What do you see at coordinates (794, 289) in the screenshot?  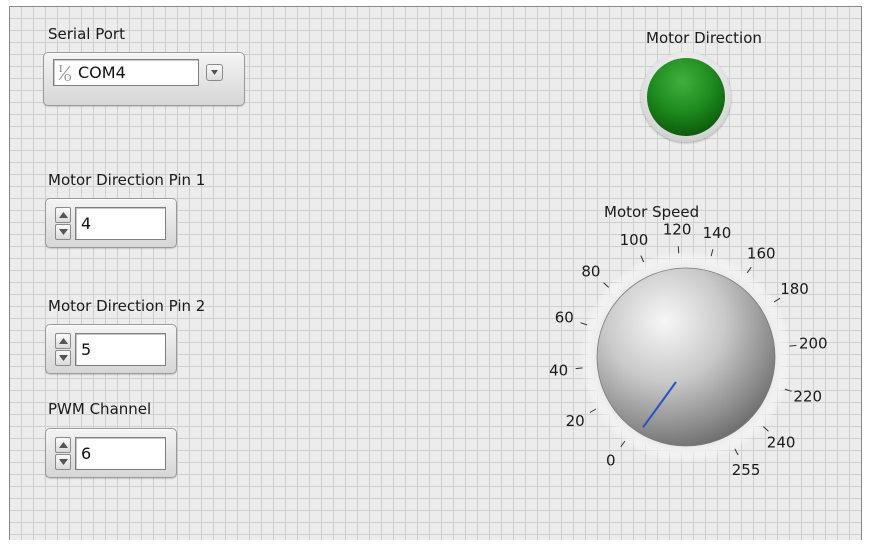 I see `scale-label: 180` at bounding box center [794, 289].